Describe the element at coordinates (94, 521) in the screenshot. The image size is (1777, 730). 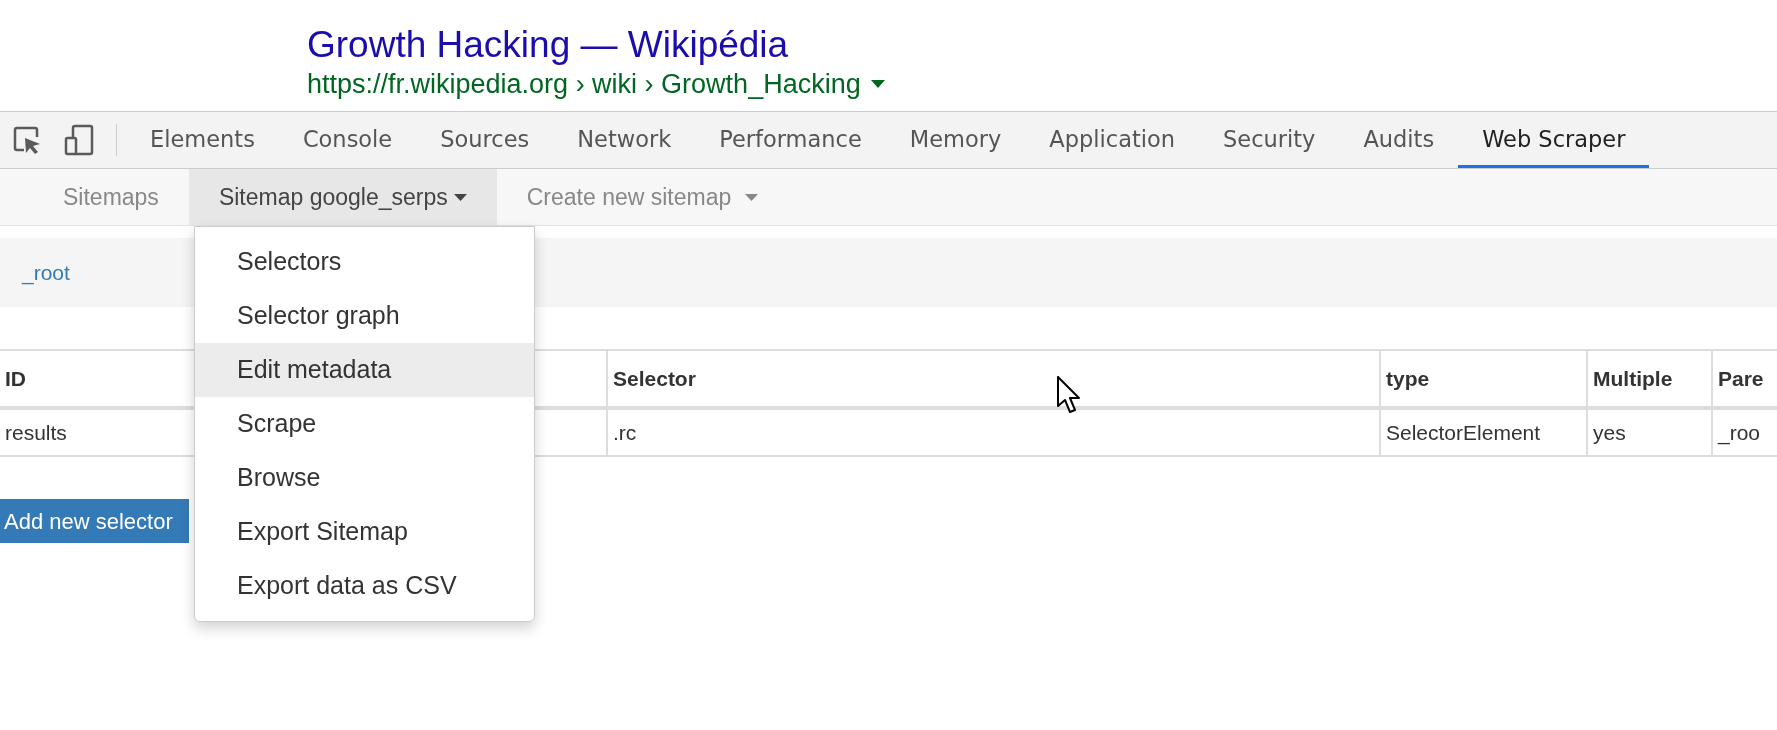
I see `add-selector-button: Add new selector` at that location.